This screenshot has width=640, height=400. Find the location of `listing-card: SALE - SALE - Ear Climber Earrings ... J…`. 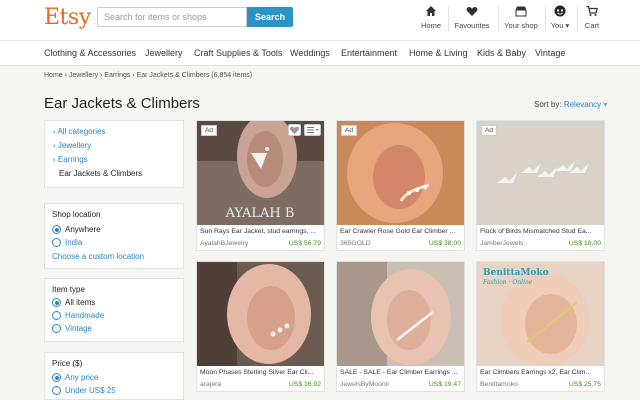

listing-card: SALE - SALE - Ear Climber Earrings ... J… is located at coordinates (400, 326).